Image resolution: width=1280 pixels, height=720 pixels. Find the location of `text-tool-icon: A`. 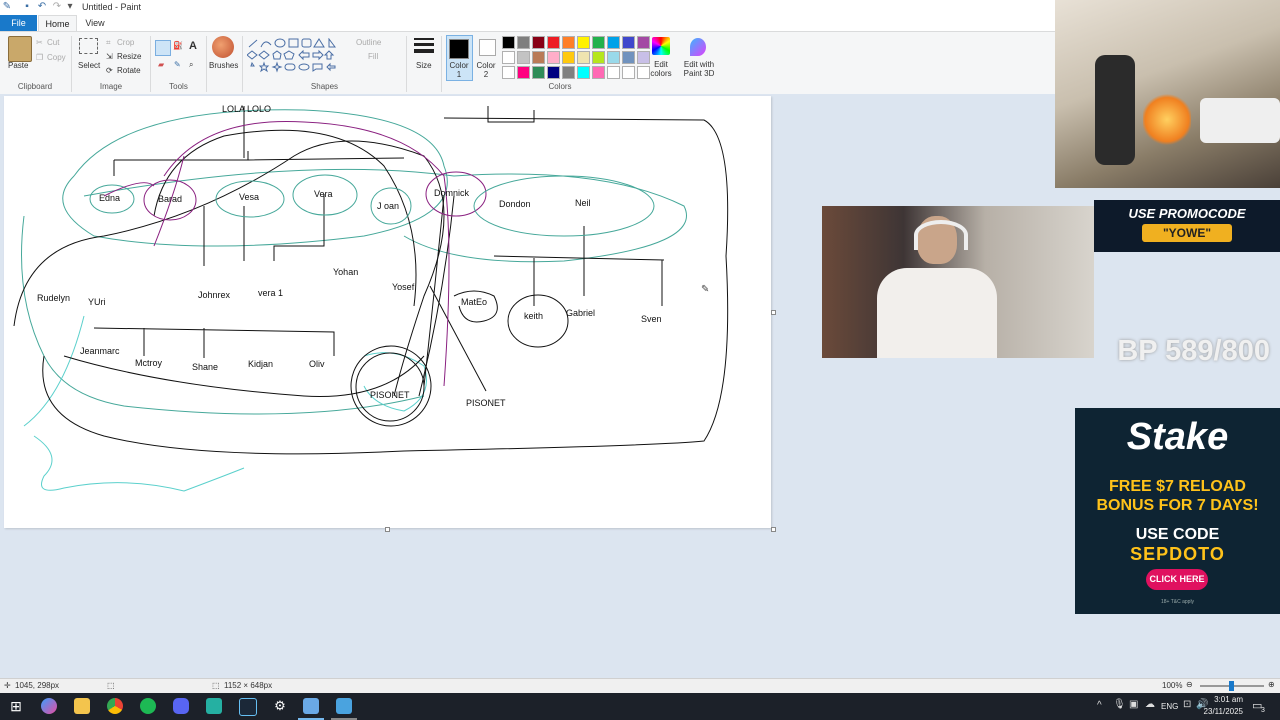

text-tool-icon: A is located at coordinates (193, 46).